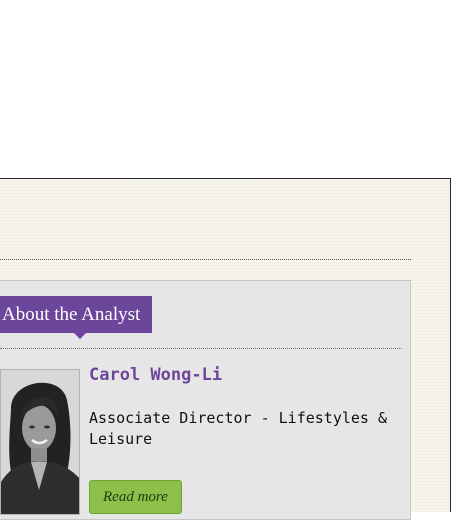 This screenshot has height=520, width=476. What do you see at coordinates (201, 348) in the screenshot?
I see `heading-divider` at bounding box center [201, 348].